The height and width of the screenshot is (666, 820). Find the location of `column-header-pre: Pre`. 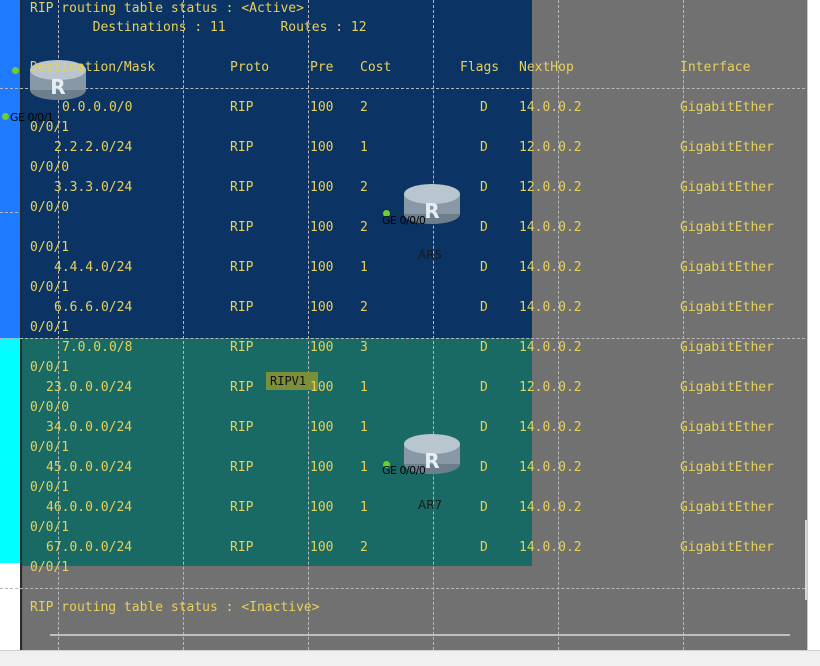

column-header-pre: Pre is located at coordinates (322, 67).